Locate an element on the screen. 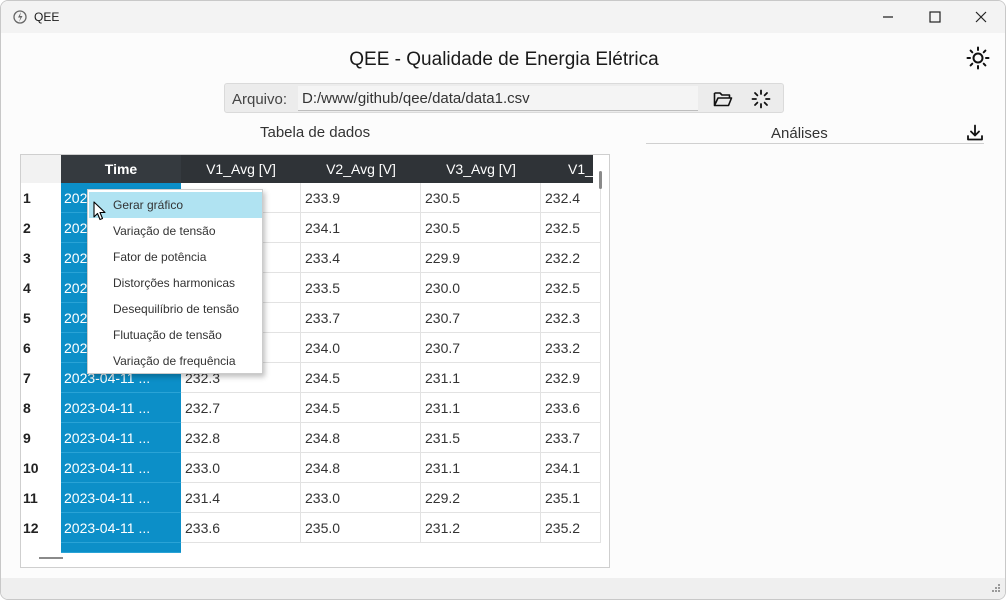 Image resolution: width=1006 pixels, height=600 pixels. row-number: 9 is located at coordinates (41, 438).